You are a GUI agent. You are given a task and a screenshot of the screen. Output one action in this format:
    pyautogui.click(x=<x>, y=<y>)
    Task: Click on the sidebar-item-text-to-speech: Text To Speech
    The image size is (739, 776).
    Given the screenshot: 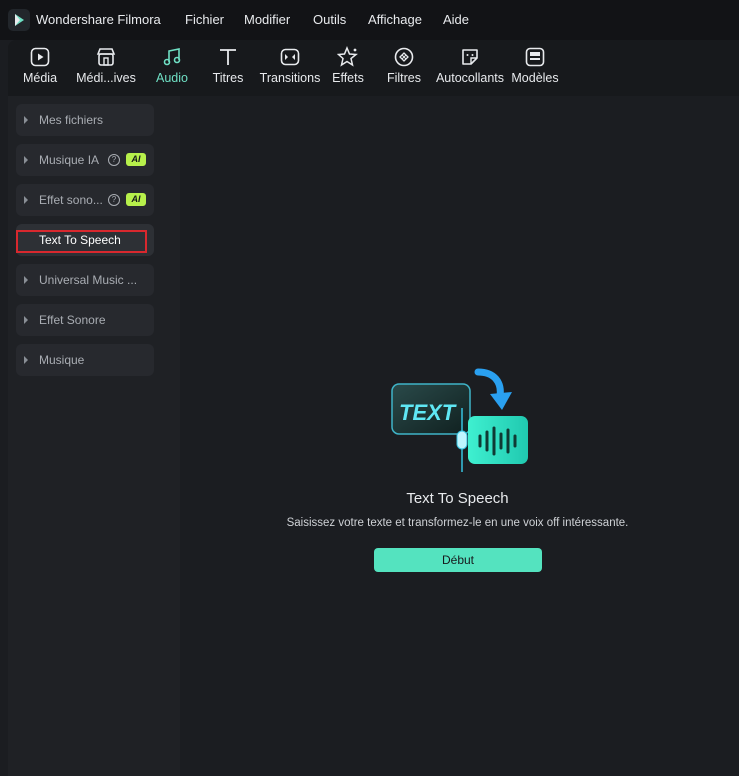 What is the action you would take?
    pyautogui.click(x=85, y=240)
    